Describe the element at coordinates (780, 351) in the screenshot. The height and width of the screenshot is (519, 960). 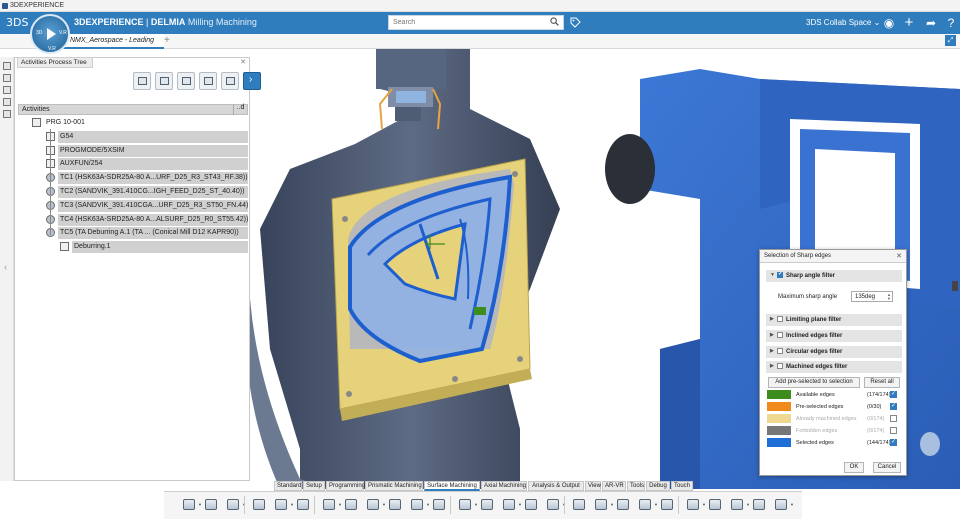
I see `circular-edges-checkbox` at that location.